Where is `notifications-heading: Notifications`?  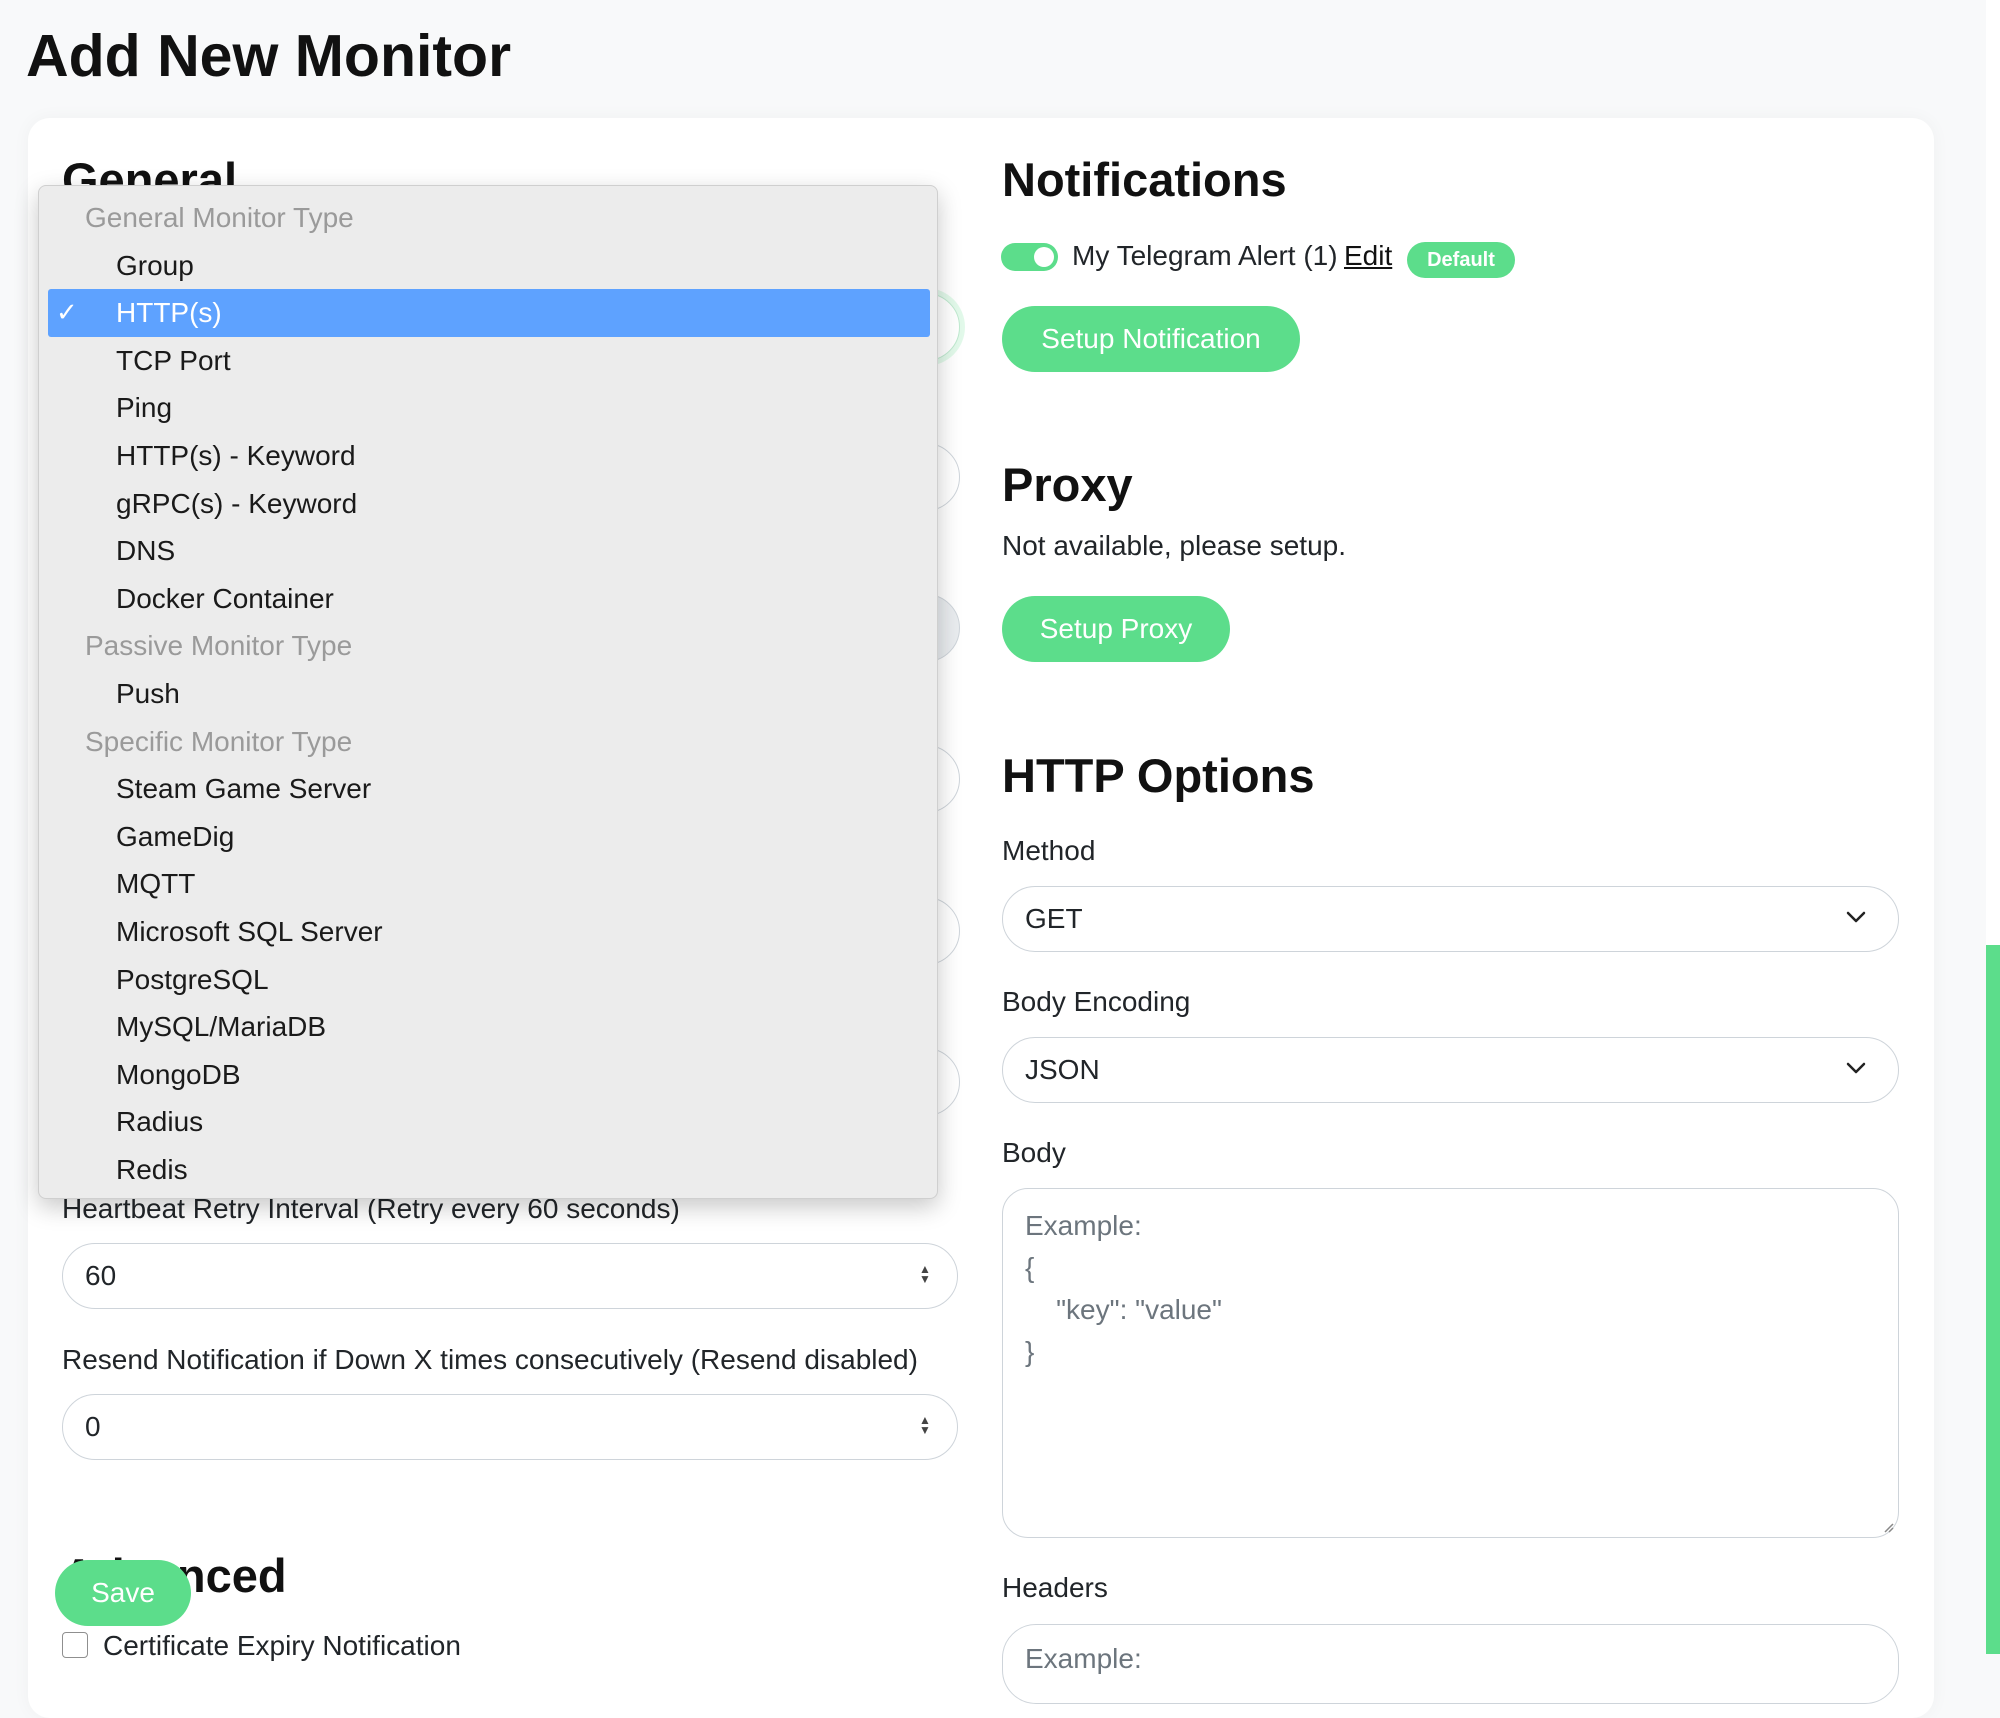
notifications-heading: Notifications is located at coordinates (1144, 179).